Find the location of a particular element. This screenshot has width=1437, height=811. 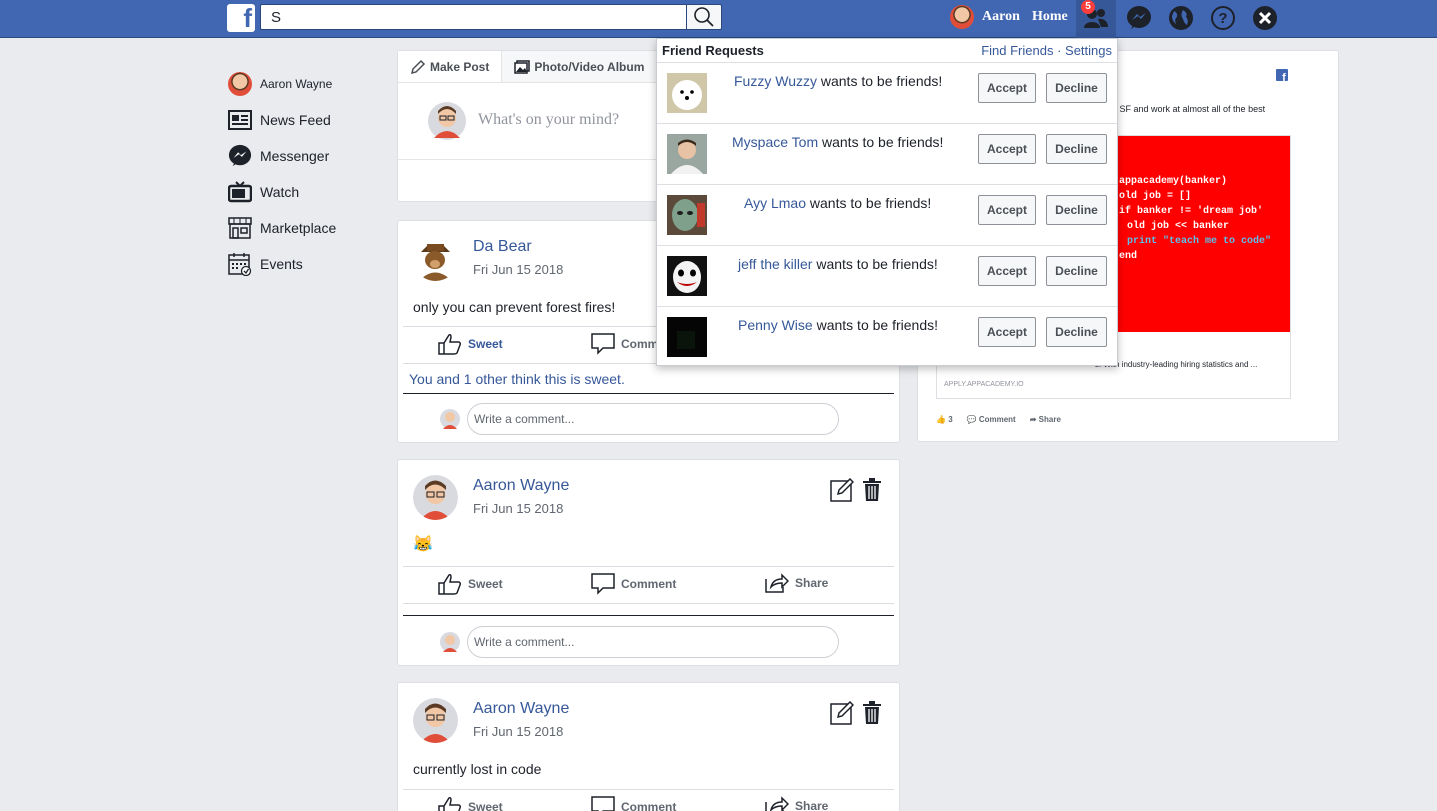

search-icon is located at coordinates (704, 17).